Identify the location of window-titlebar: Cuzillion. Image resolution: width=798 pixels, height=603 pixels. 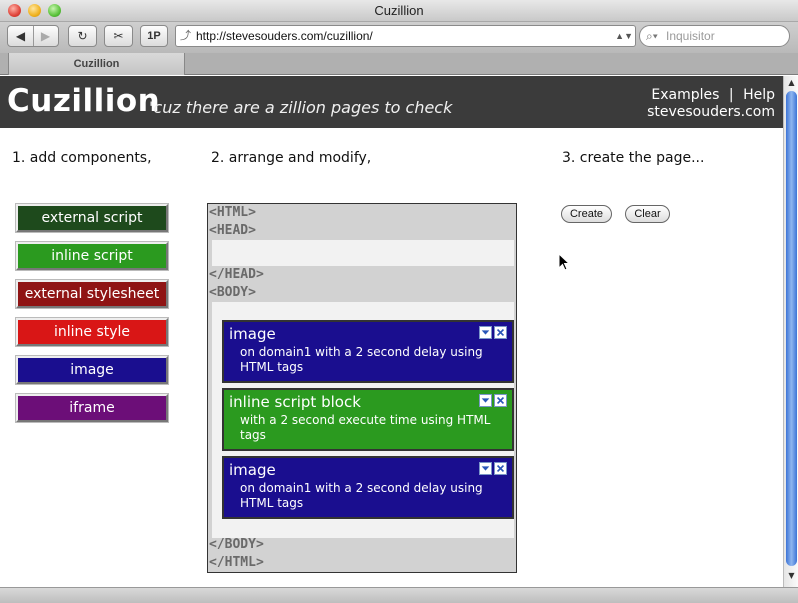
(399, 11).